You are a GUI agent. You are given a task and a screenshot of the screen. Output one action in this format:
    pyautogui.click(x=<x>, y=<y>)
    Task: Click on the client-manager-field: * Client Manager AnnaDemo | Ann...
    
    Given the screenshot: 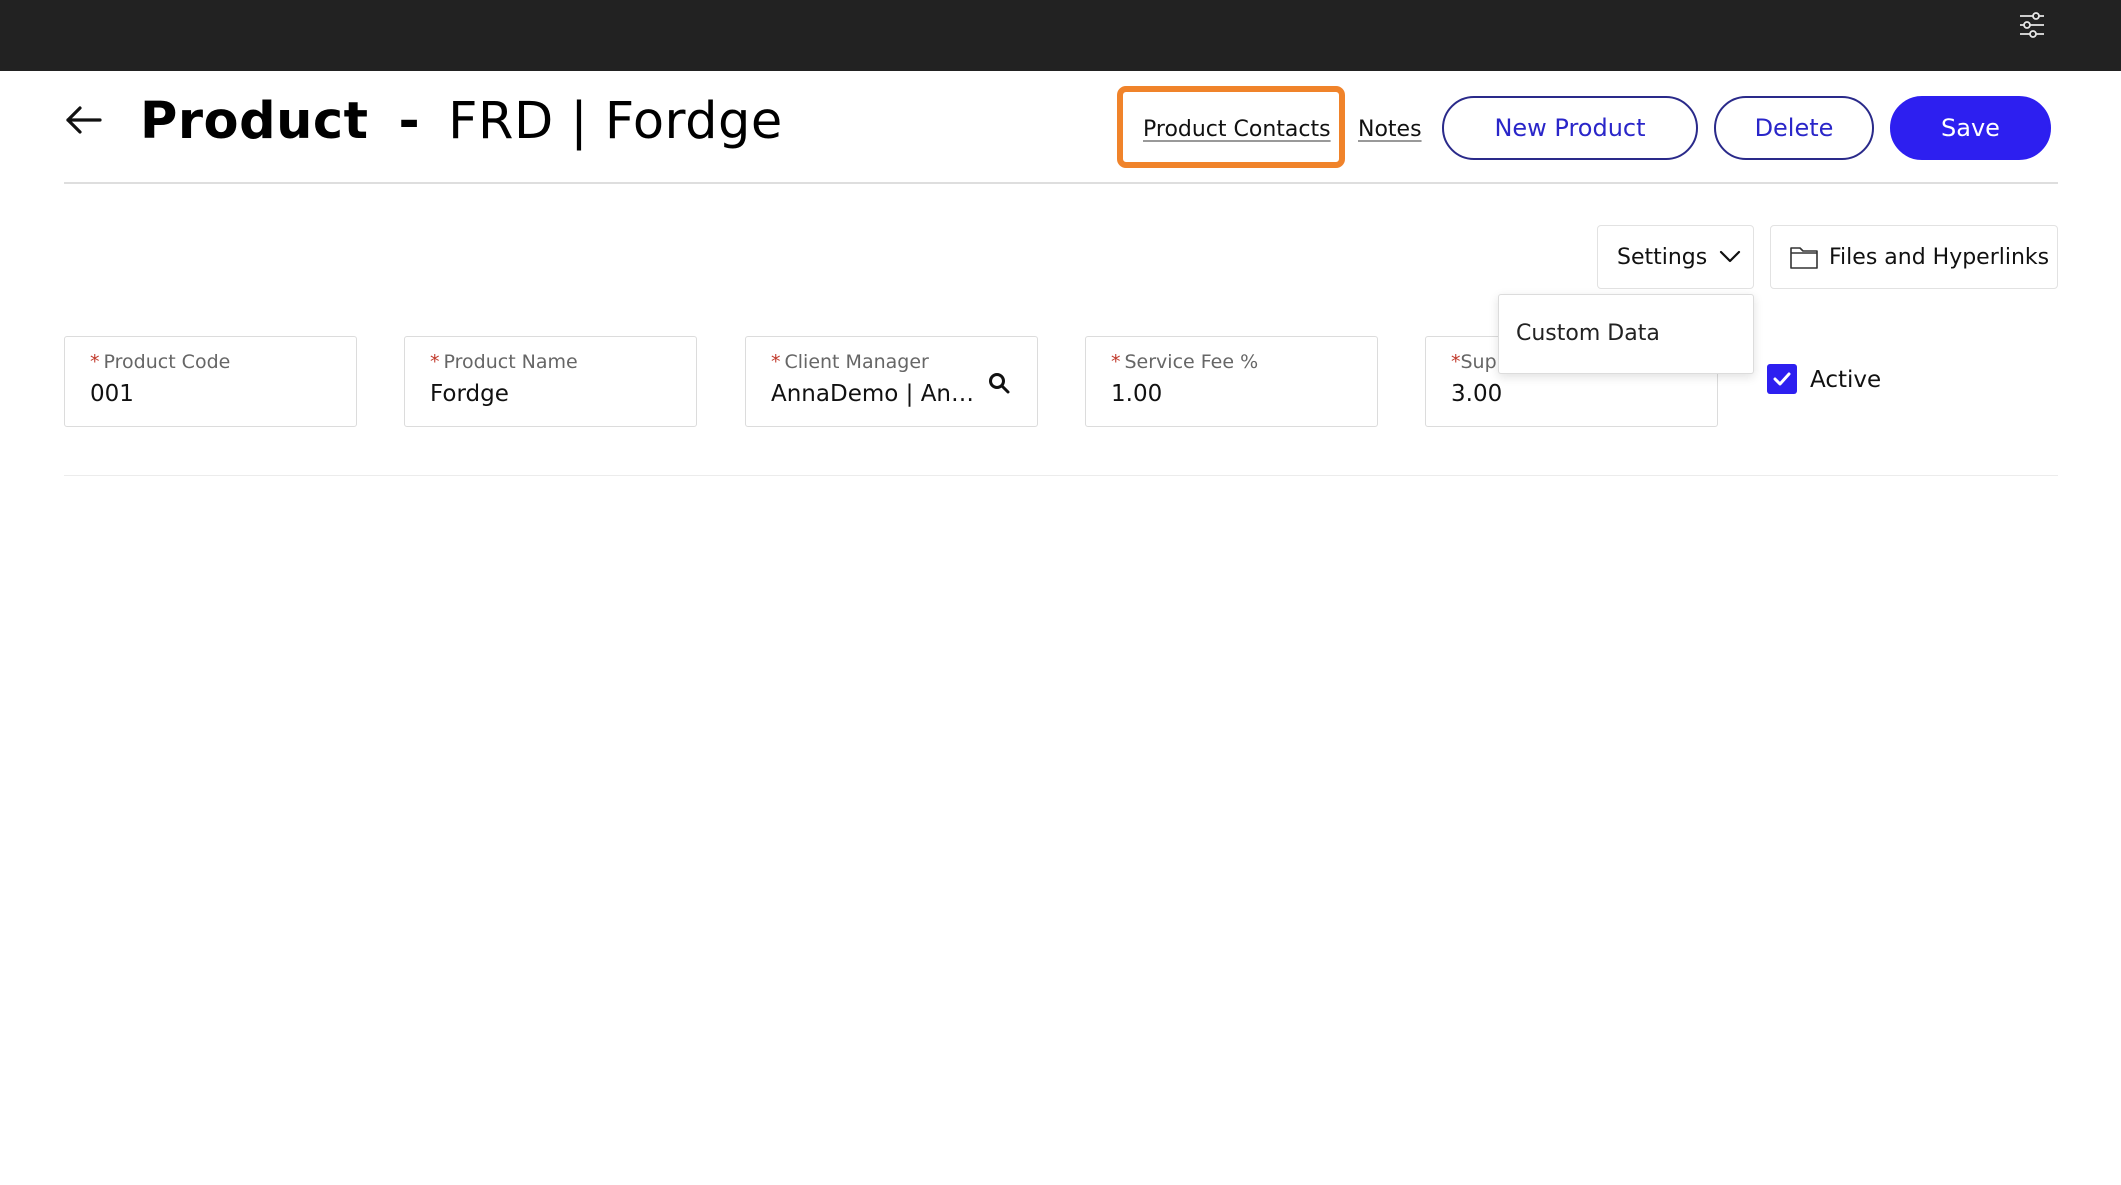 What is the action you would take?
    pyautogui.click(x=891, y=381)
    